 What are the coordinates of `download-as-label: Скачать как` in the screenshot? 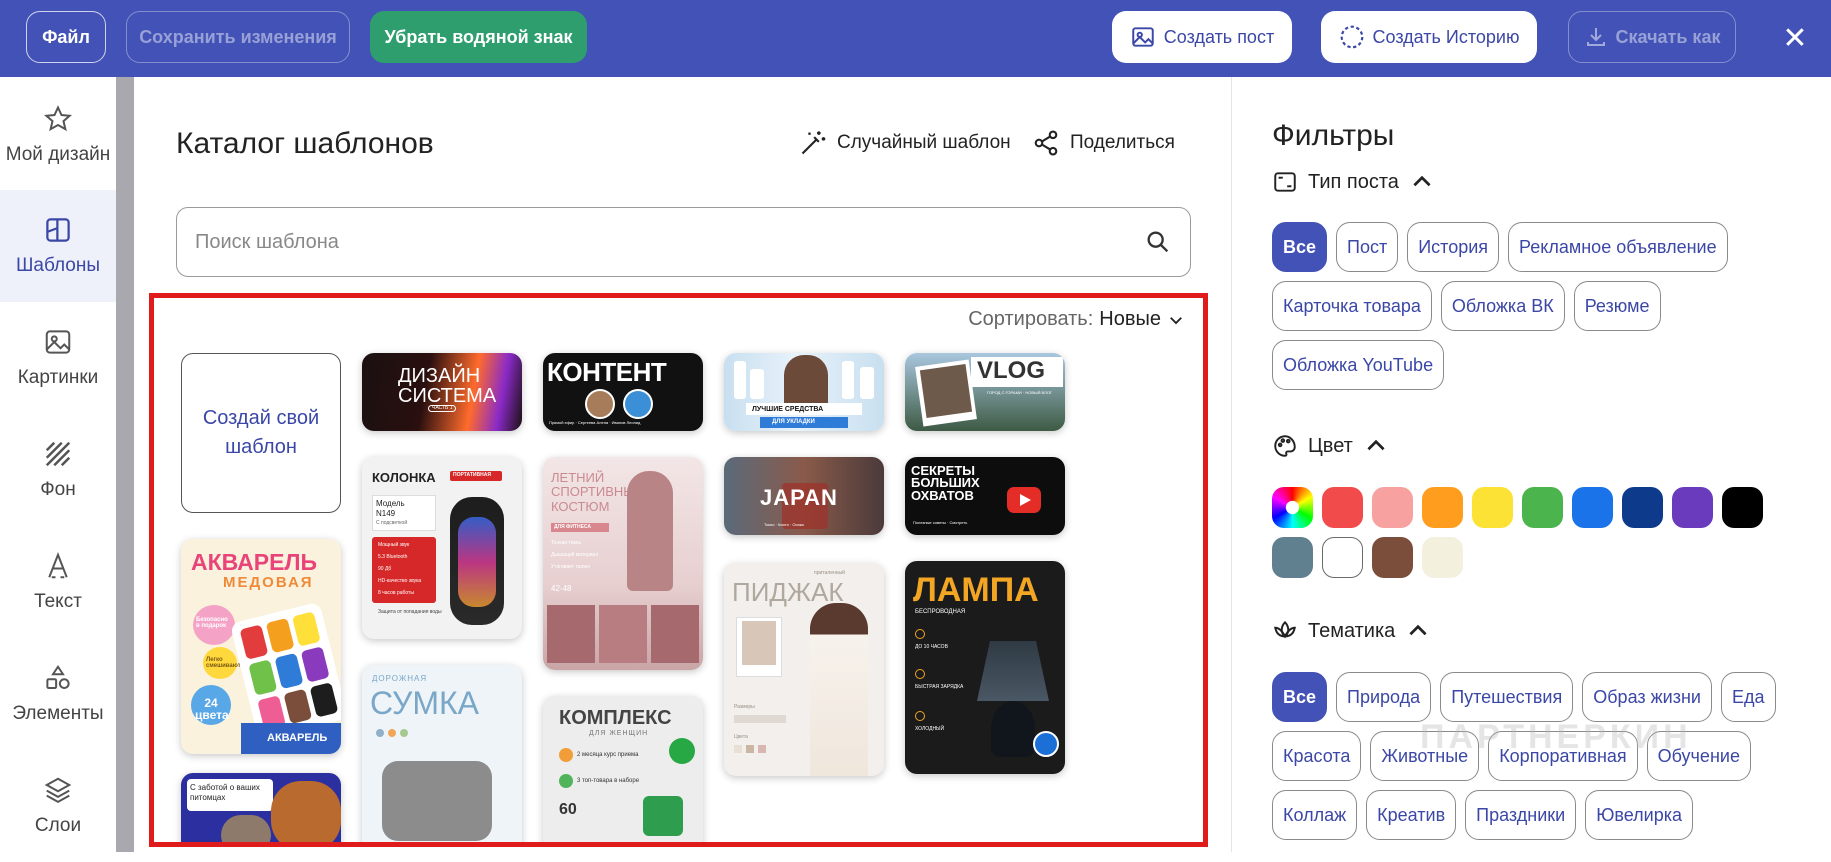 It's located at (1668, 36).